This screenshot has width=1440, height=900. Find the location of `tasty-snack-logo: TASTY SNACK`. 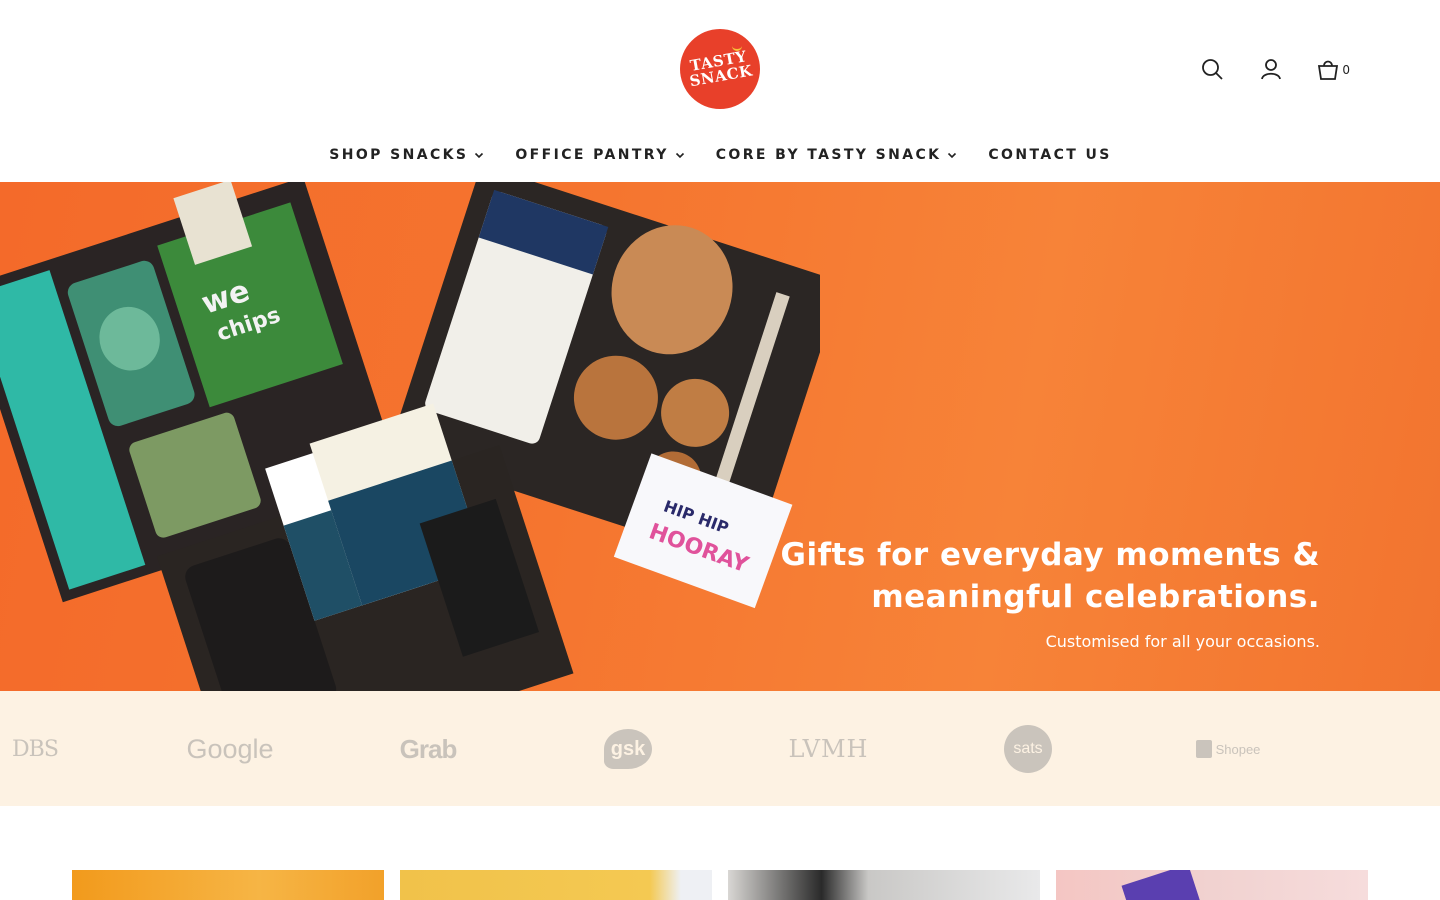

tasty-snack-logo: TASTY SNACK is located at coordinates (720, 69).